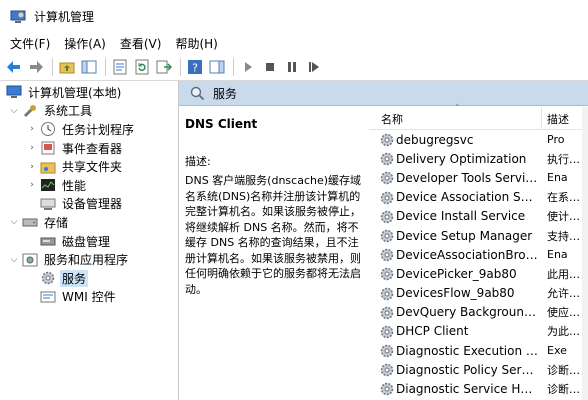 The image size is (588, 400). What do you see at coordinates (217, 67) in the screenshot?
I see `action-pane-button` at bounding box center [217, 67].